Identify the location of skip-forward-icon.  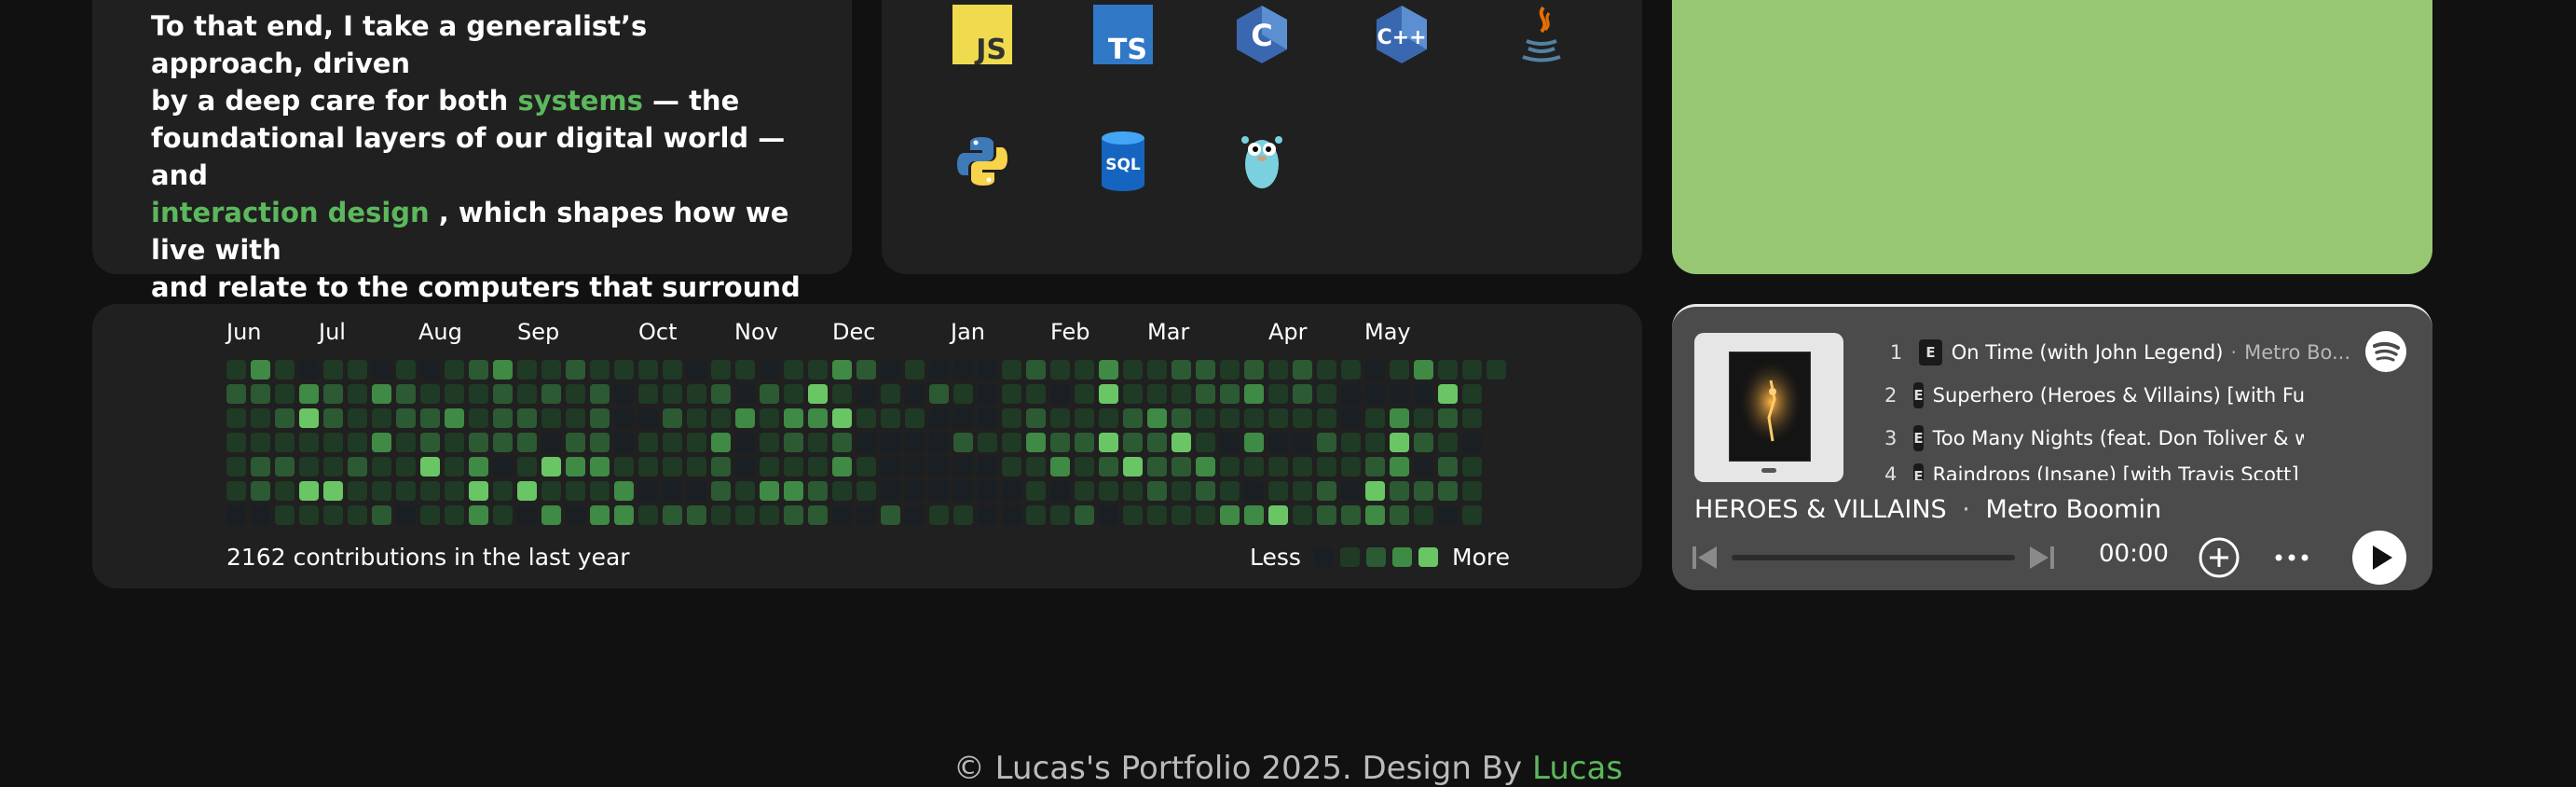
(2042, 557).